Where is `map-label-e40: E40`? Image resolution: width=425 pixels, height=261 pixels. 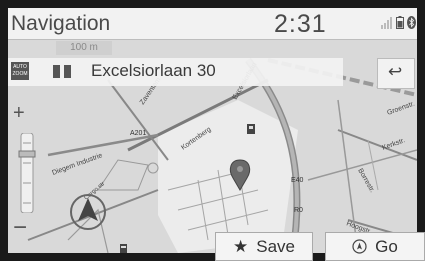
map-label-e40: E40 is located at coordinates (297, 180).